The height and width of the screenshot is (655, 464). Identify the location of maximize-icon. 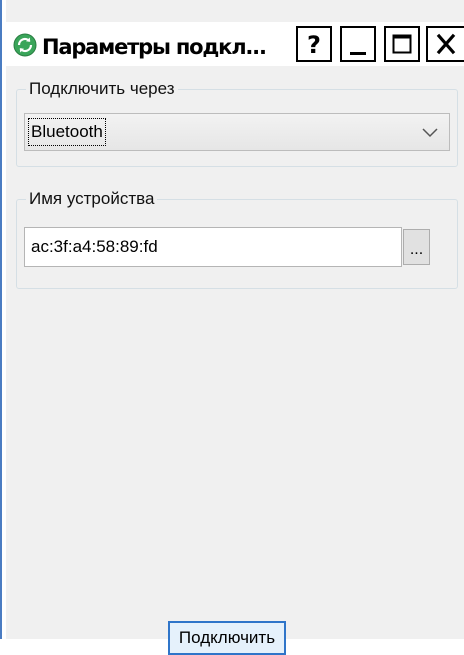
(402, 44).